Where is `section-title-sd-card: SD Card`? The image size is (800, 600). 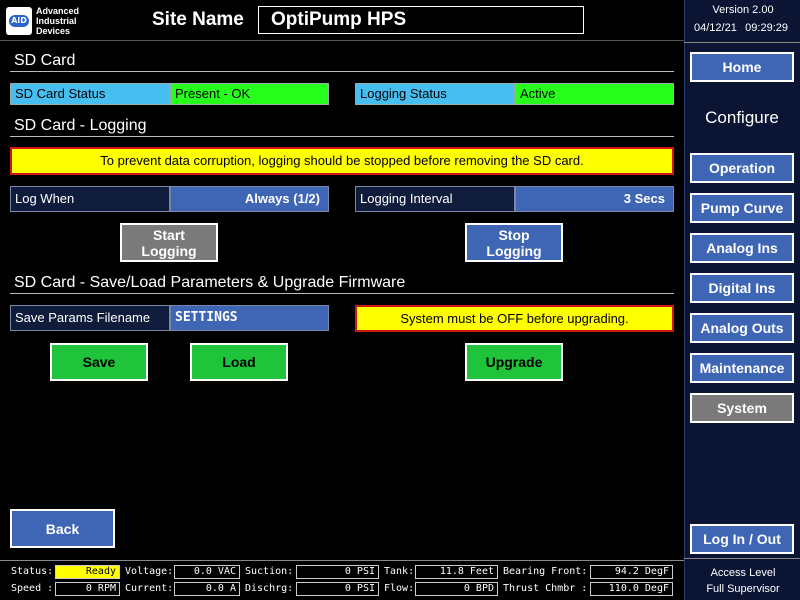
section-title-sd-card: SD Card is located at coordinates (45, 60).